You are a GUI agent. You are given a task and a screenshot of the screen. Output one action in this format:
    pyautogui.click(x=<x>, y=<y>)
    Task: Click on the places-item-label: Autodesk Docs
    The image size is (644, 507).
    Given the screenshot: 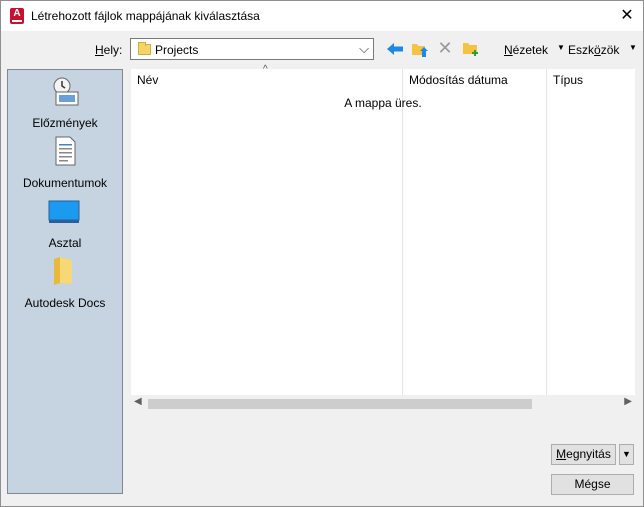 What is the action you would take?
    pyautogui.click(x=65, y=303)
    